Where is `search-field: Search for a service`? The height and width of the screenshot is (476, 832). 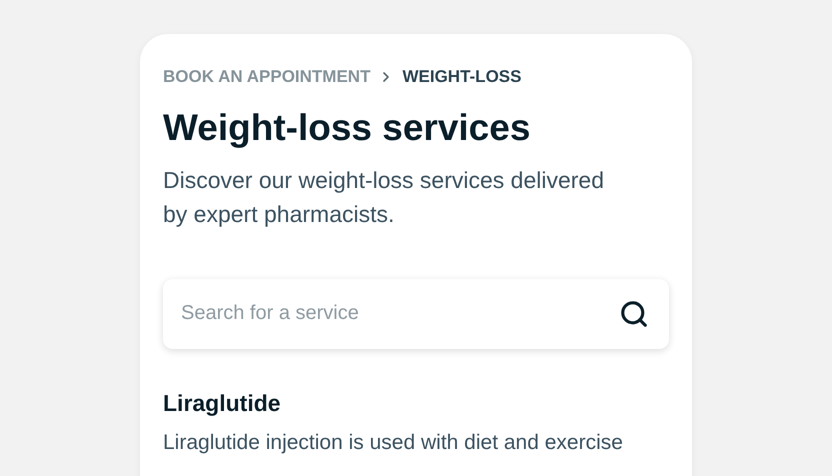 search-field: Search for a service is located at coordinates (416, 313).